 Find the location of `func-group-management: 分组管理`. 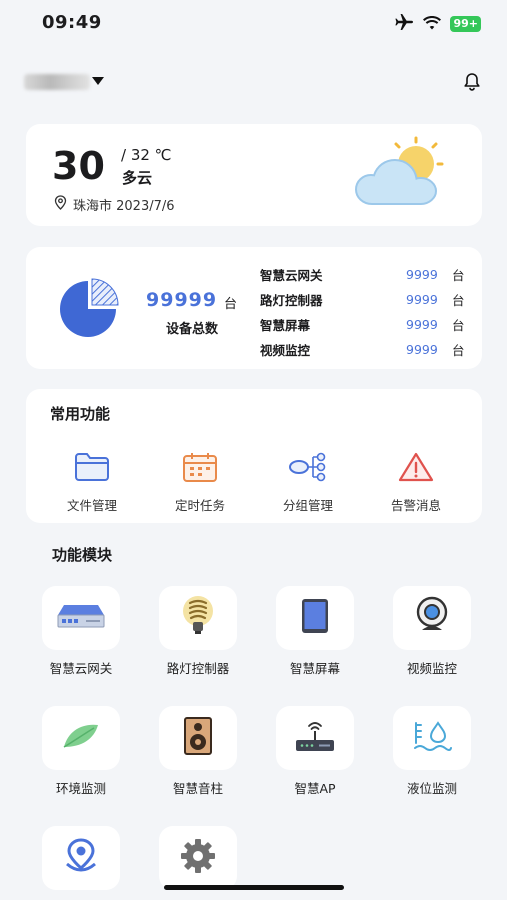

func-group-management: 分组管理 is located at coordinates (308, 482).